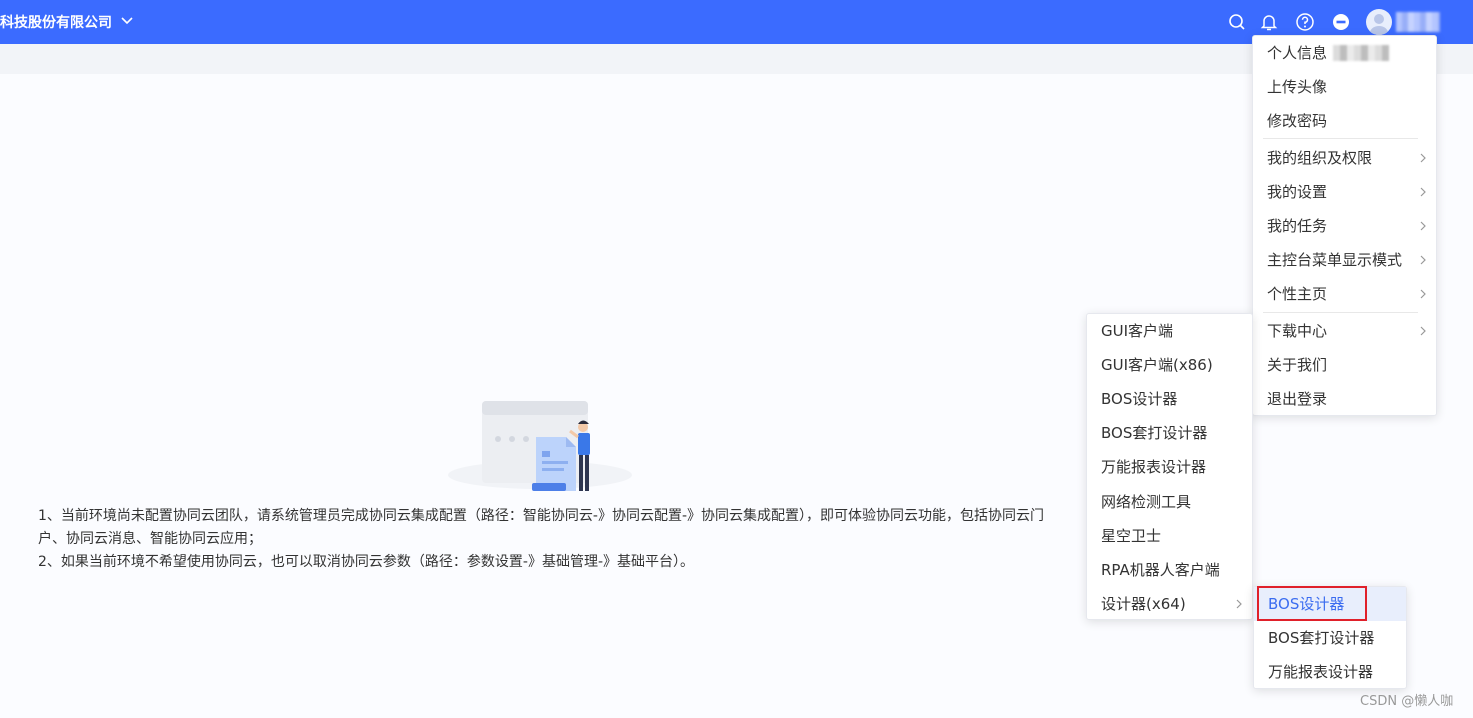 The width and height of the screenshot is (1473, 718). I want to click on menu-item-console-display-mode: 主控台菜单显示模式, so click(1344, 260).